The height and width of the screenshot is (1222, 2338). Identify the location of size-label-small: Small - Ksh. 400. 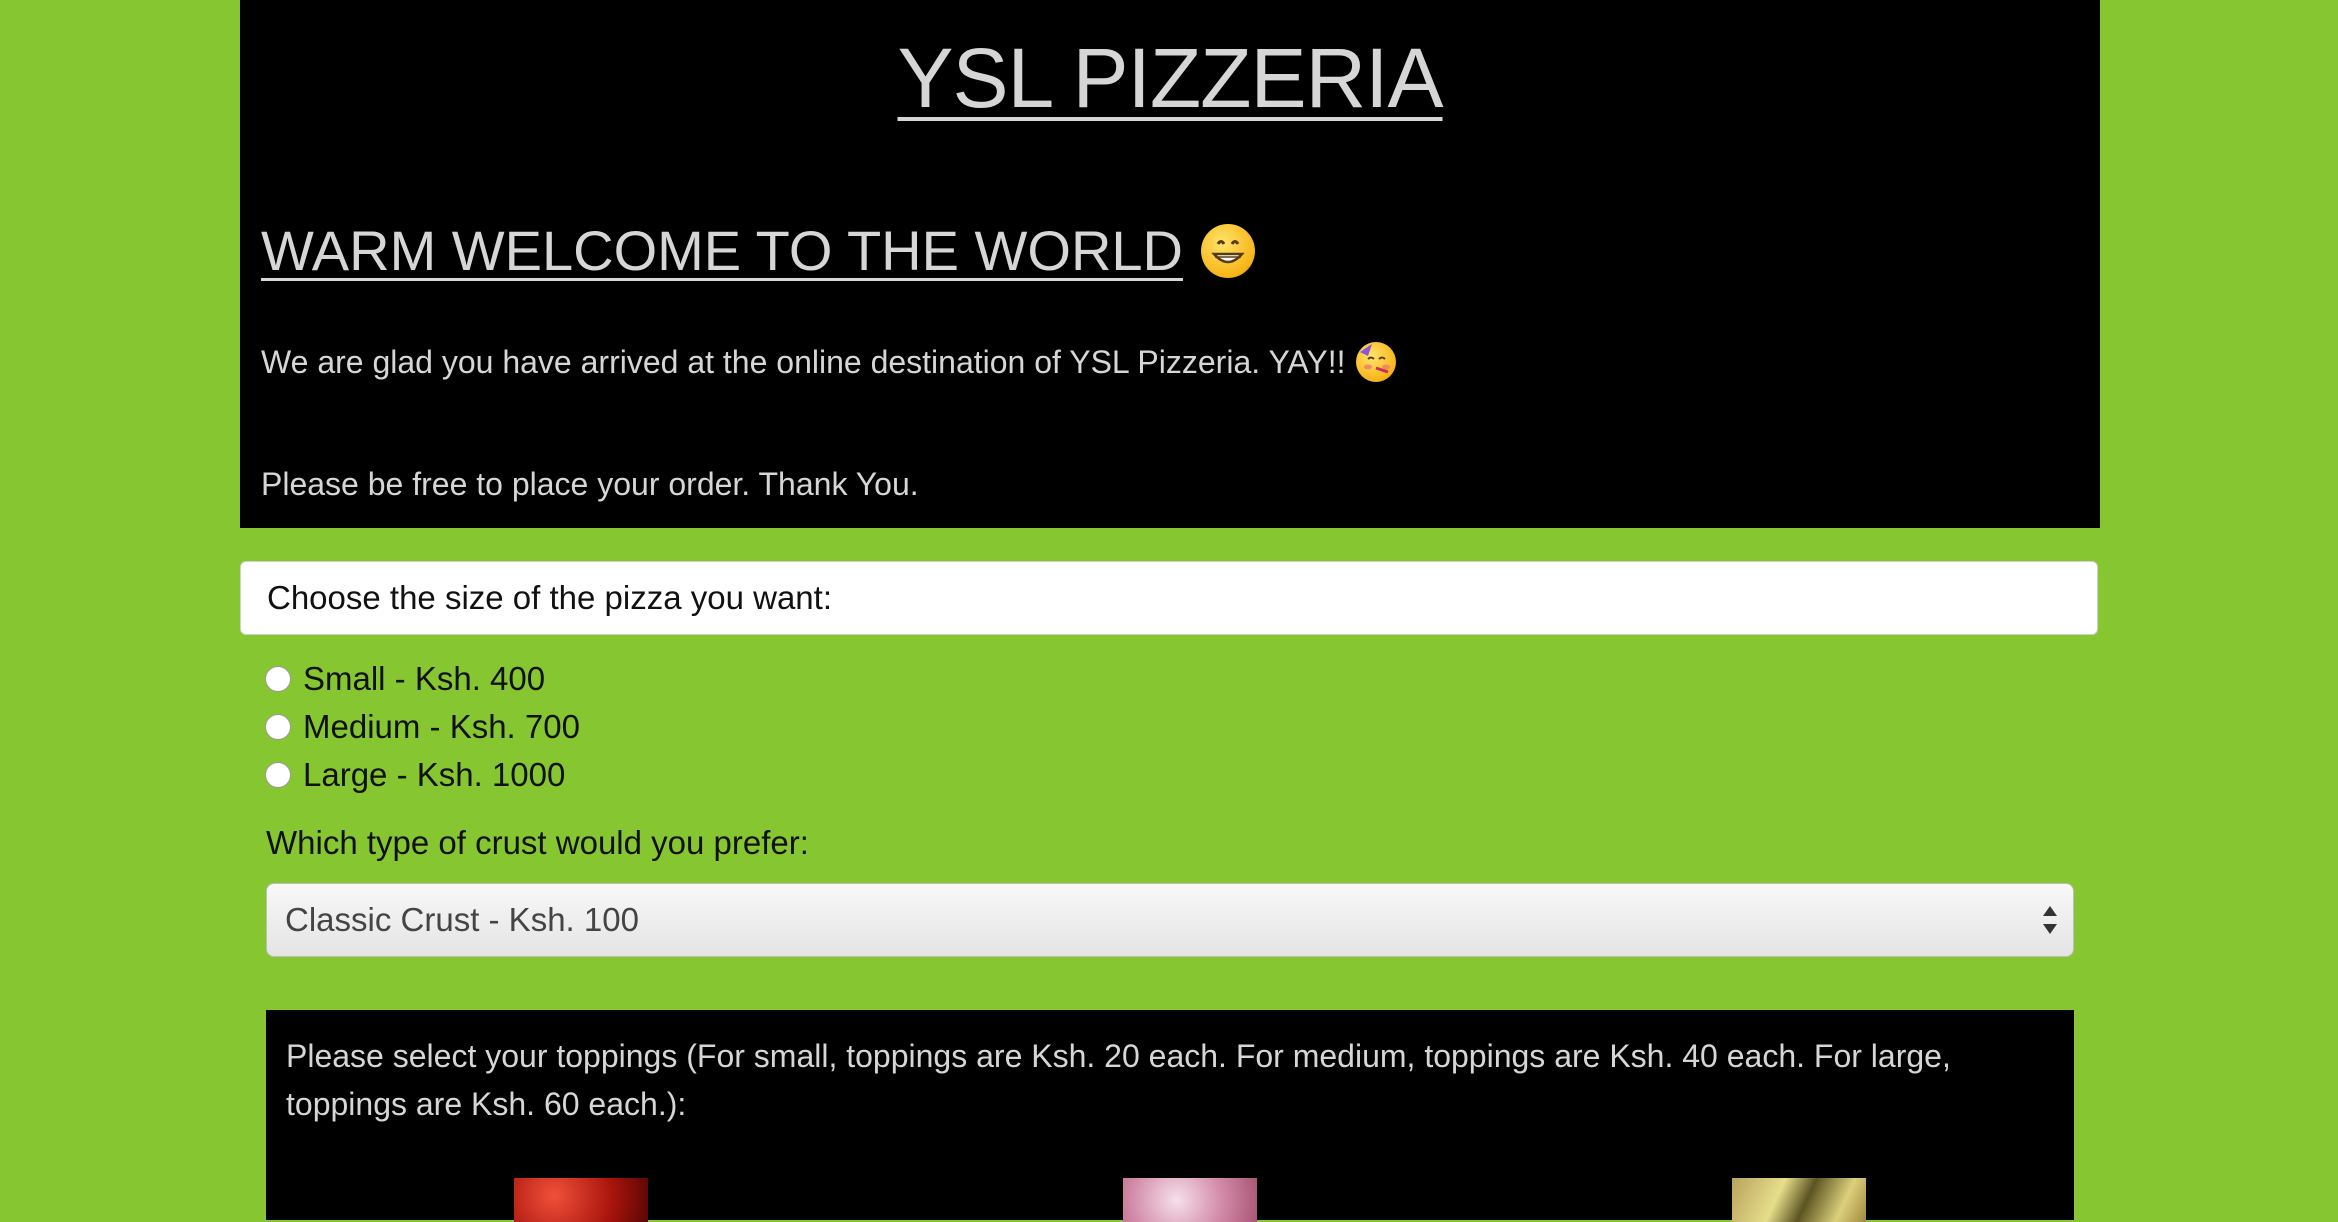
(424, 678).